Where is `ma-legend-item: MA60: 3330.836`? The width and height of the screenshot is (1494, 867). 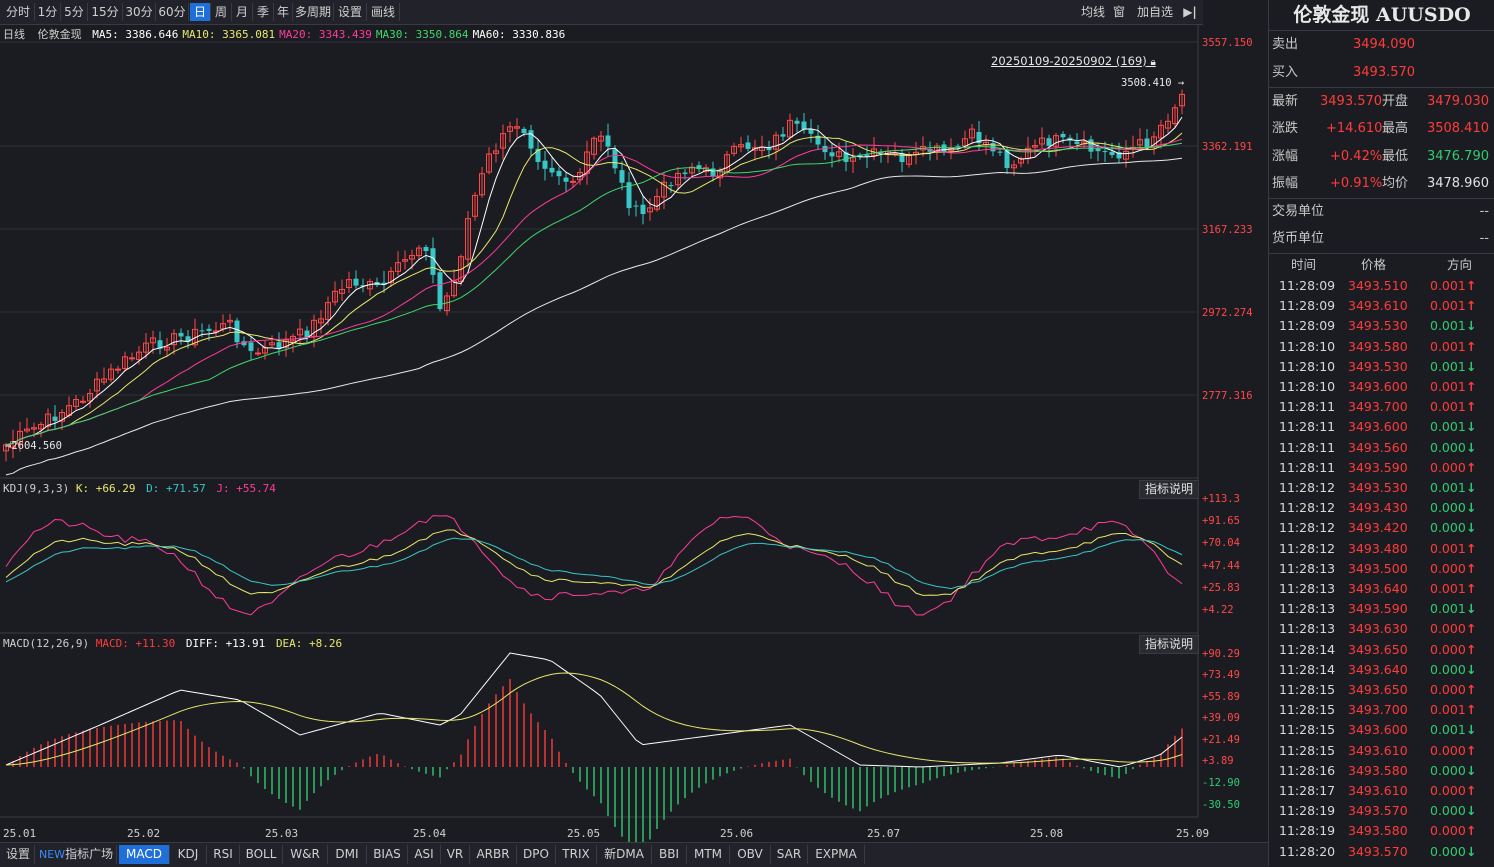
ma-legend-item: MA60: 3330.836 is located at coordinates (519, 34).